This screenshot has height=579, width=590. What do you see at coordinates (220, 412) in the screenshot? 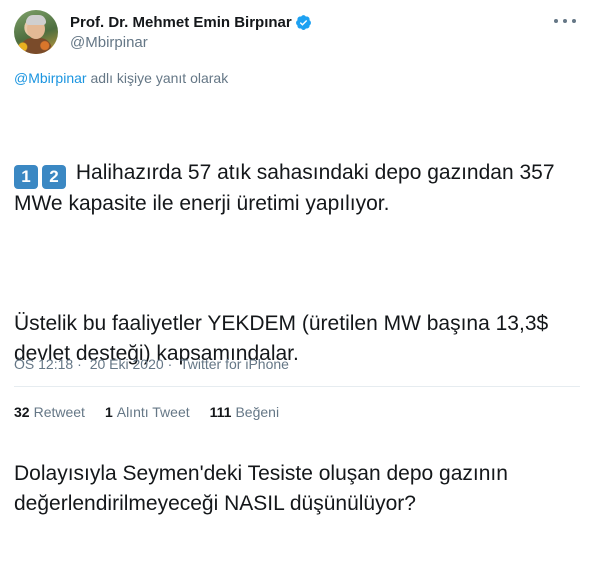
I see `likes-count: 111` at bounding box center [220, 412].